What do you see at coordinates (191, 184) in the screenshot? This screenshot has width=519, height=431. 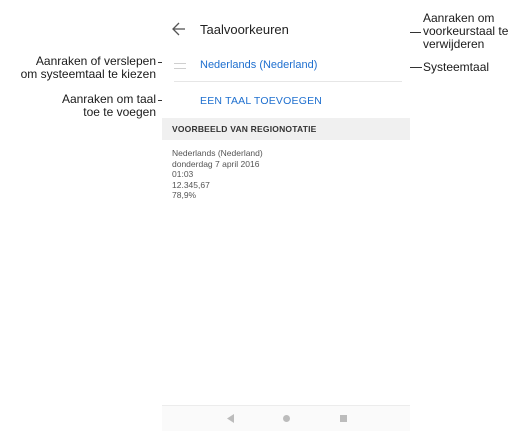 I see `example-number: 12.345,67` at bounding box center [191, 184].